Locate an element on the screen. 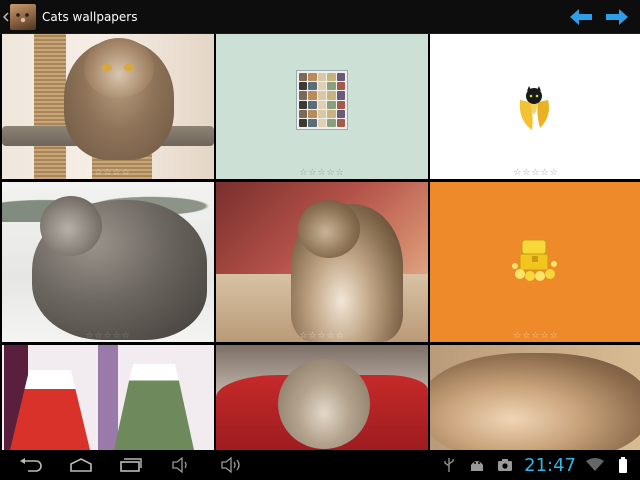  cat-body is located at coordinates (324, 404).